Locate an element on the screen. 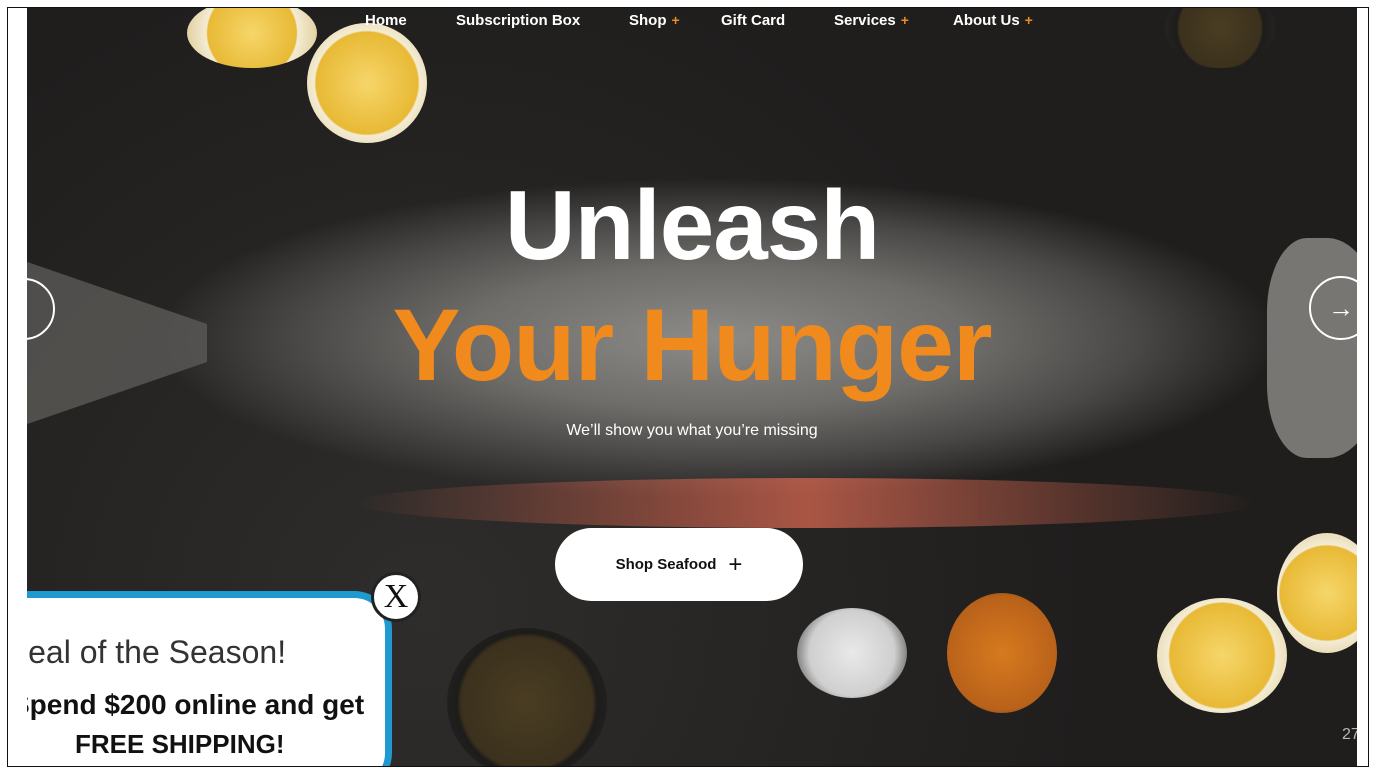 This screenshot has height=772, width=1378. plus-icon: + is located at coordinates (735, 564).